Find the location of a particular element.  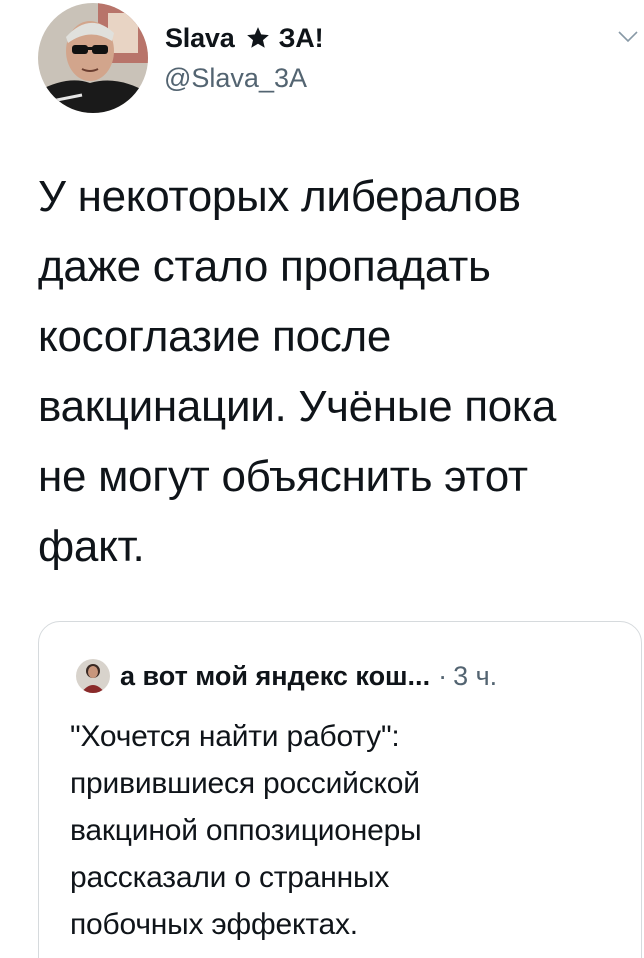

tweet-line: косоглазие после is located at coordinates (215, 336).